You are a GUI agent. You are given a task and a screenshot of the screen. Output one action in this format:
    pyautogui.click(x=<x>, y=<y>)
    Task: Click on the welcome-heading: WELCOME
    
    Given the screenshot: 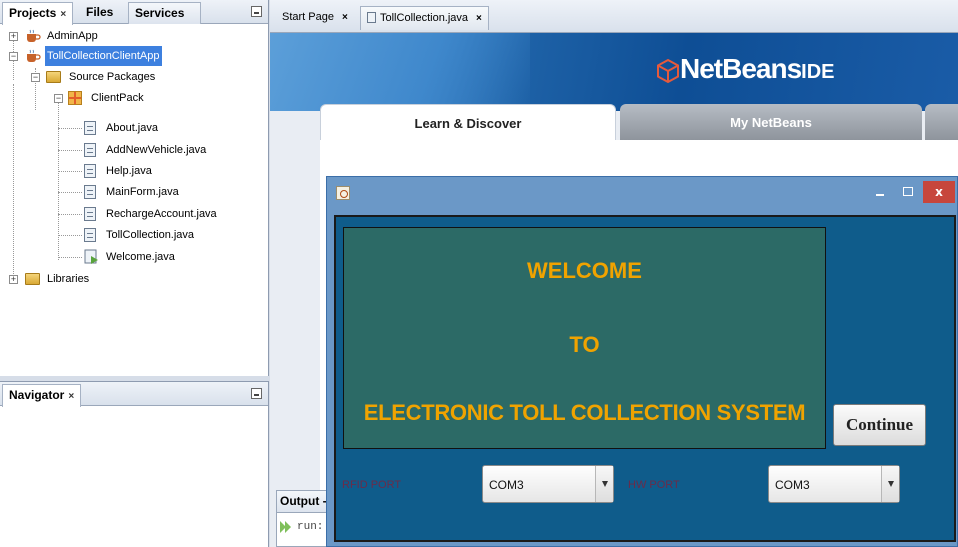 What is the action you would take?
    pyautogui.click(x=584, y=270)
    